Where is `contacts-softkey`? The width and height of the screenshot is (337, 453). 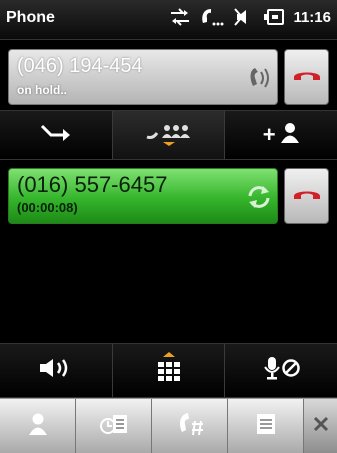 contacts-softkey is located at coordinates (38, 426).